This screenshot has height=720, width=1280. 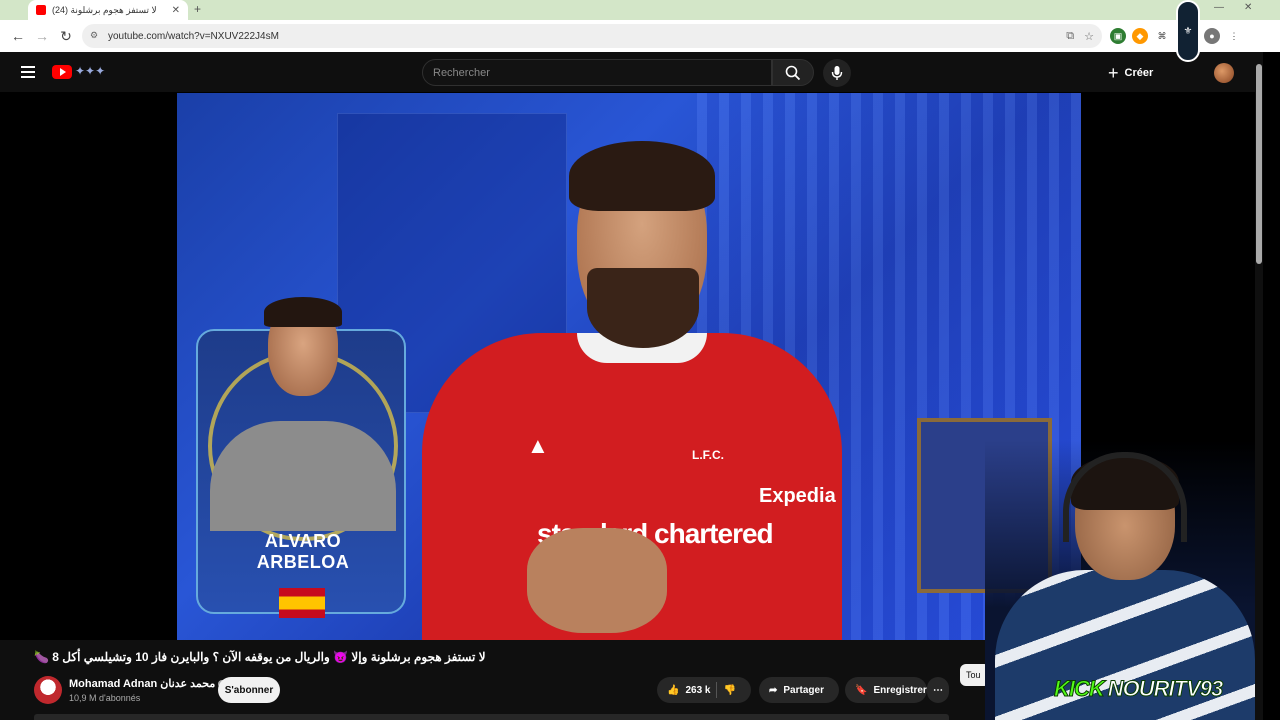 I want to click on close-window-icon: ✕, so click(x=1248, y=7).